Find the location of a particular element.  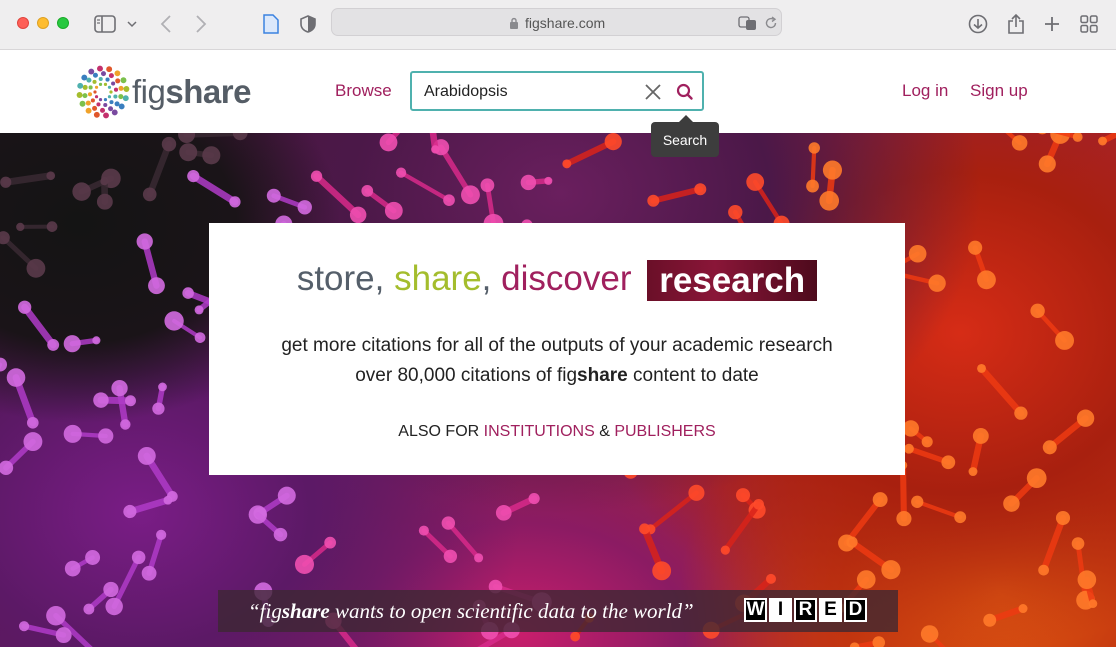

tagline-store: store, is located at coordinates (340, 278).